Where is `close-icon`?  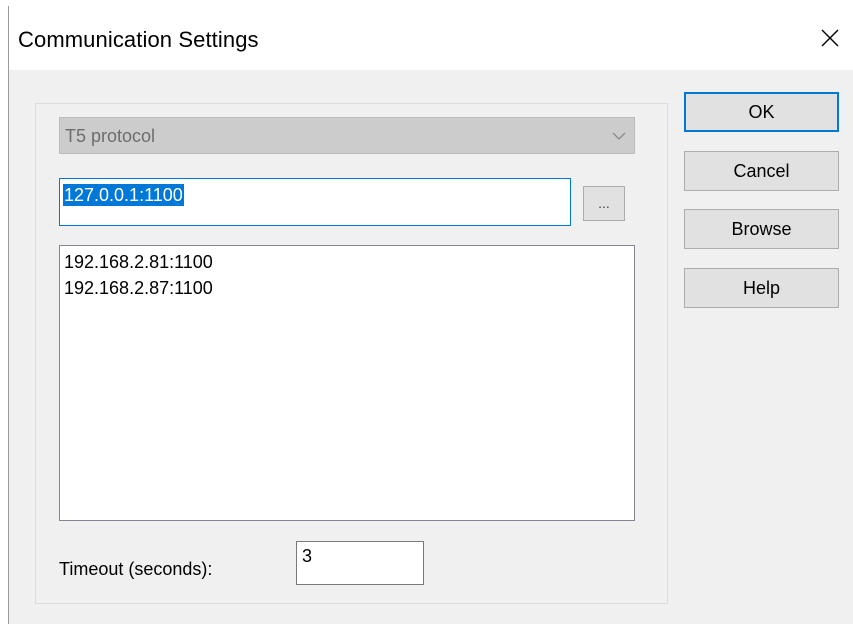 close-icon is located at coordinates (830, 38).